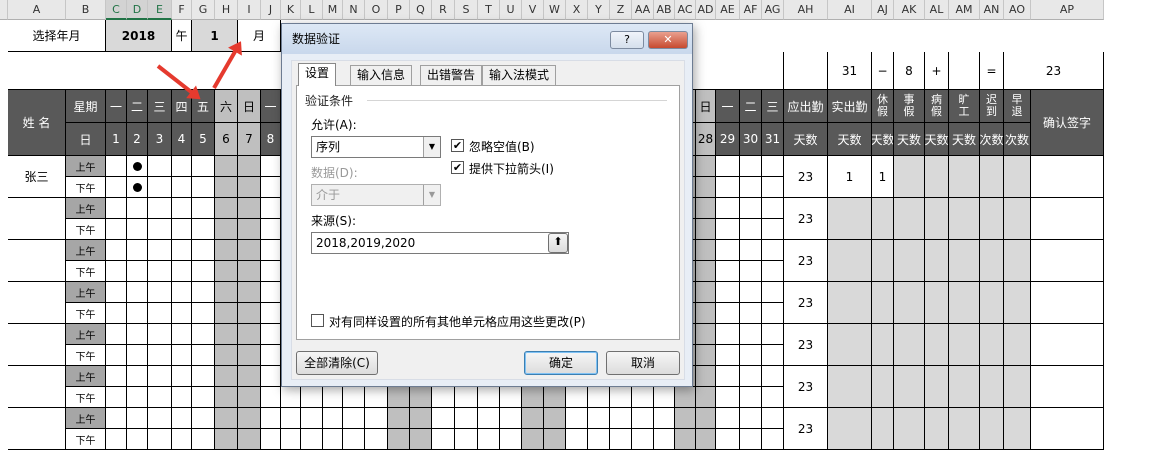 The height and width of the screenshot is (456, 1154). Describe the element at coordinates (182, 10) in the screenshot. I see `column-header: F` at that location.